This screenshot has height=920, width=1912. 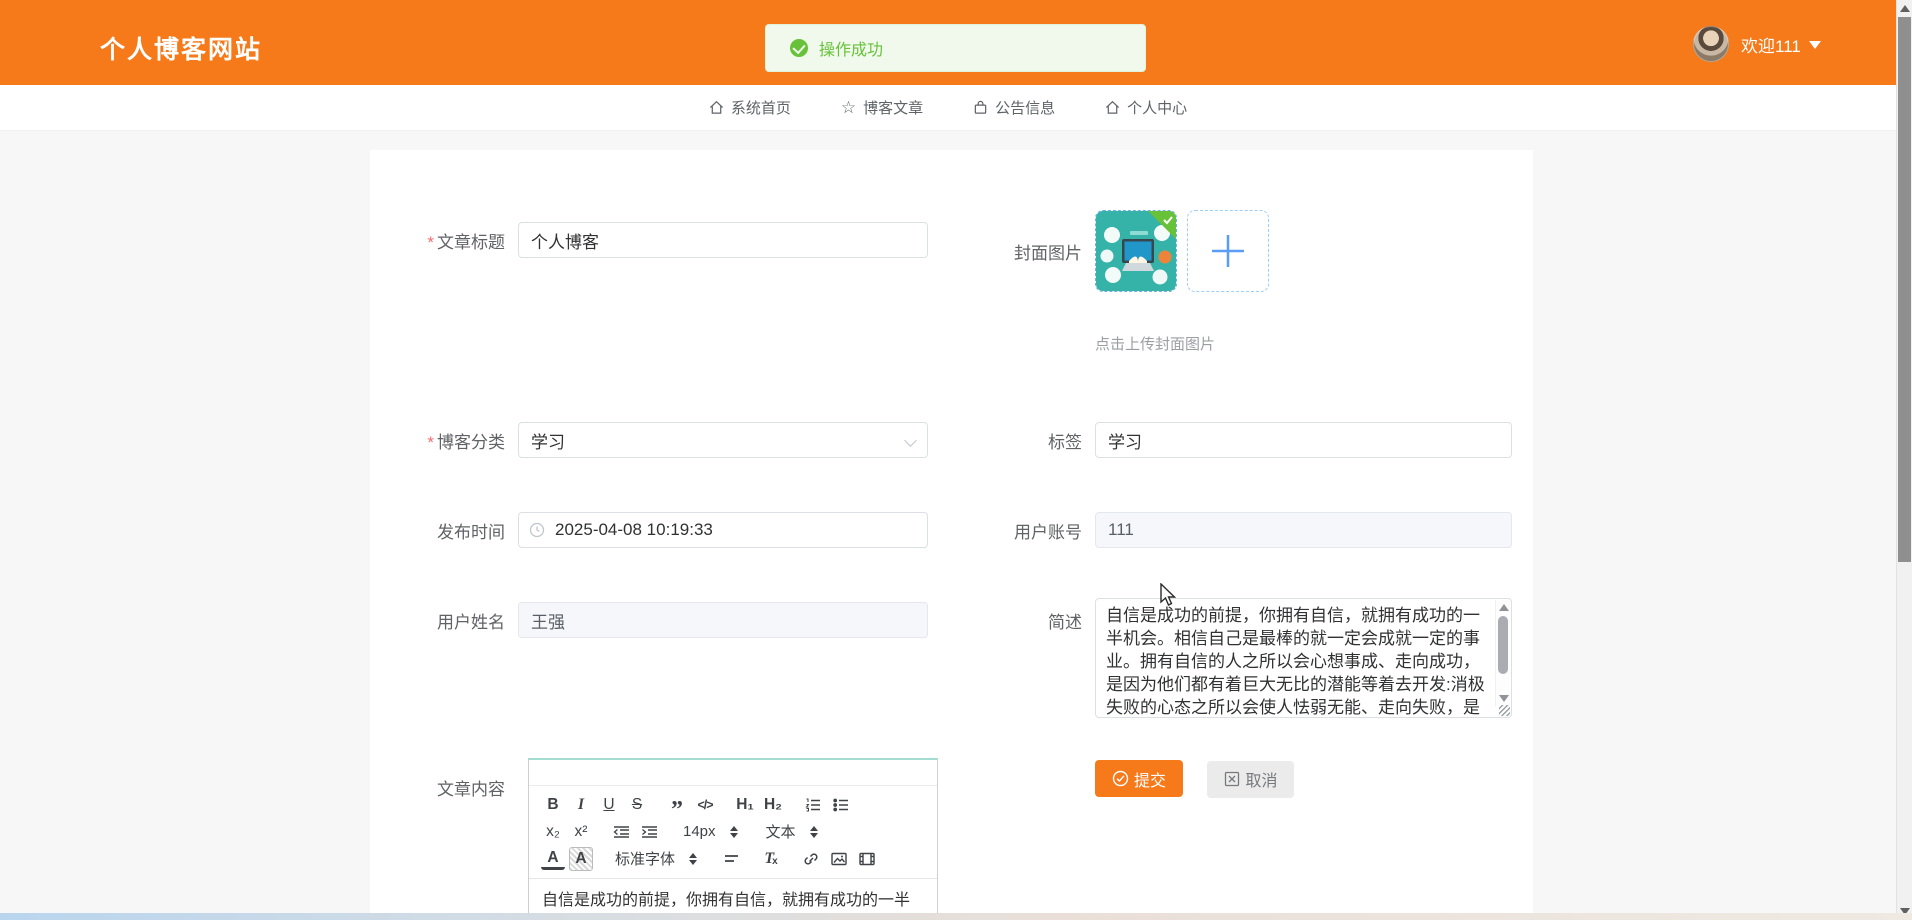 I want to click on indent-icon, so click(x=649, y=832).